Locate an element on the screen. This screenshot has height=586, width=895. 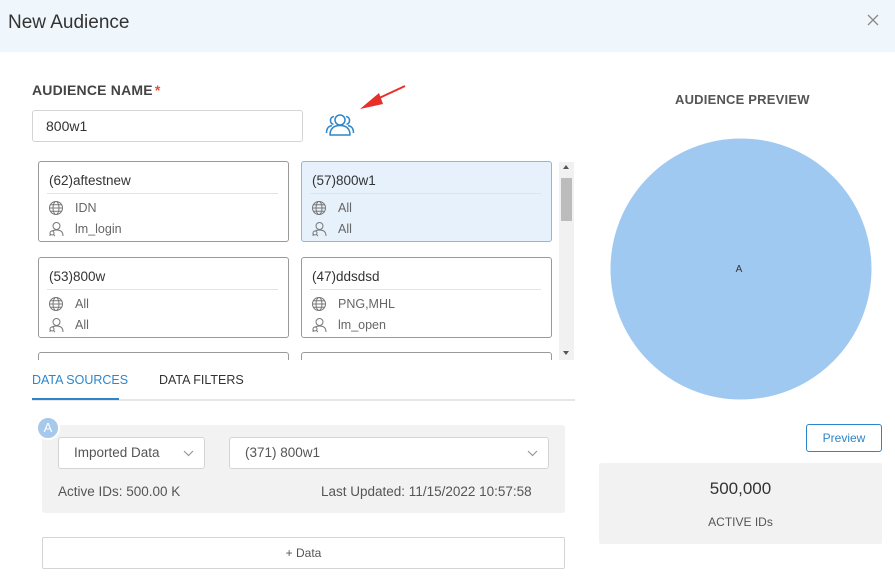
scrollbar-thumb is located at coordinates (566, 199).